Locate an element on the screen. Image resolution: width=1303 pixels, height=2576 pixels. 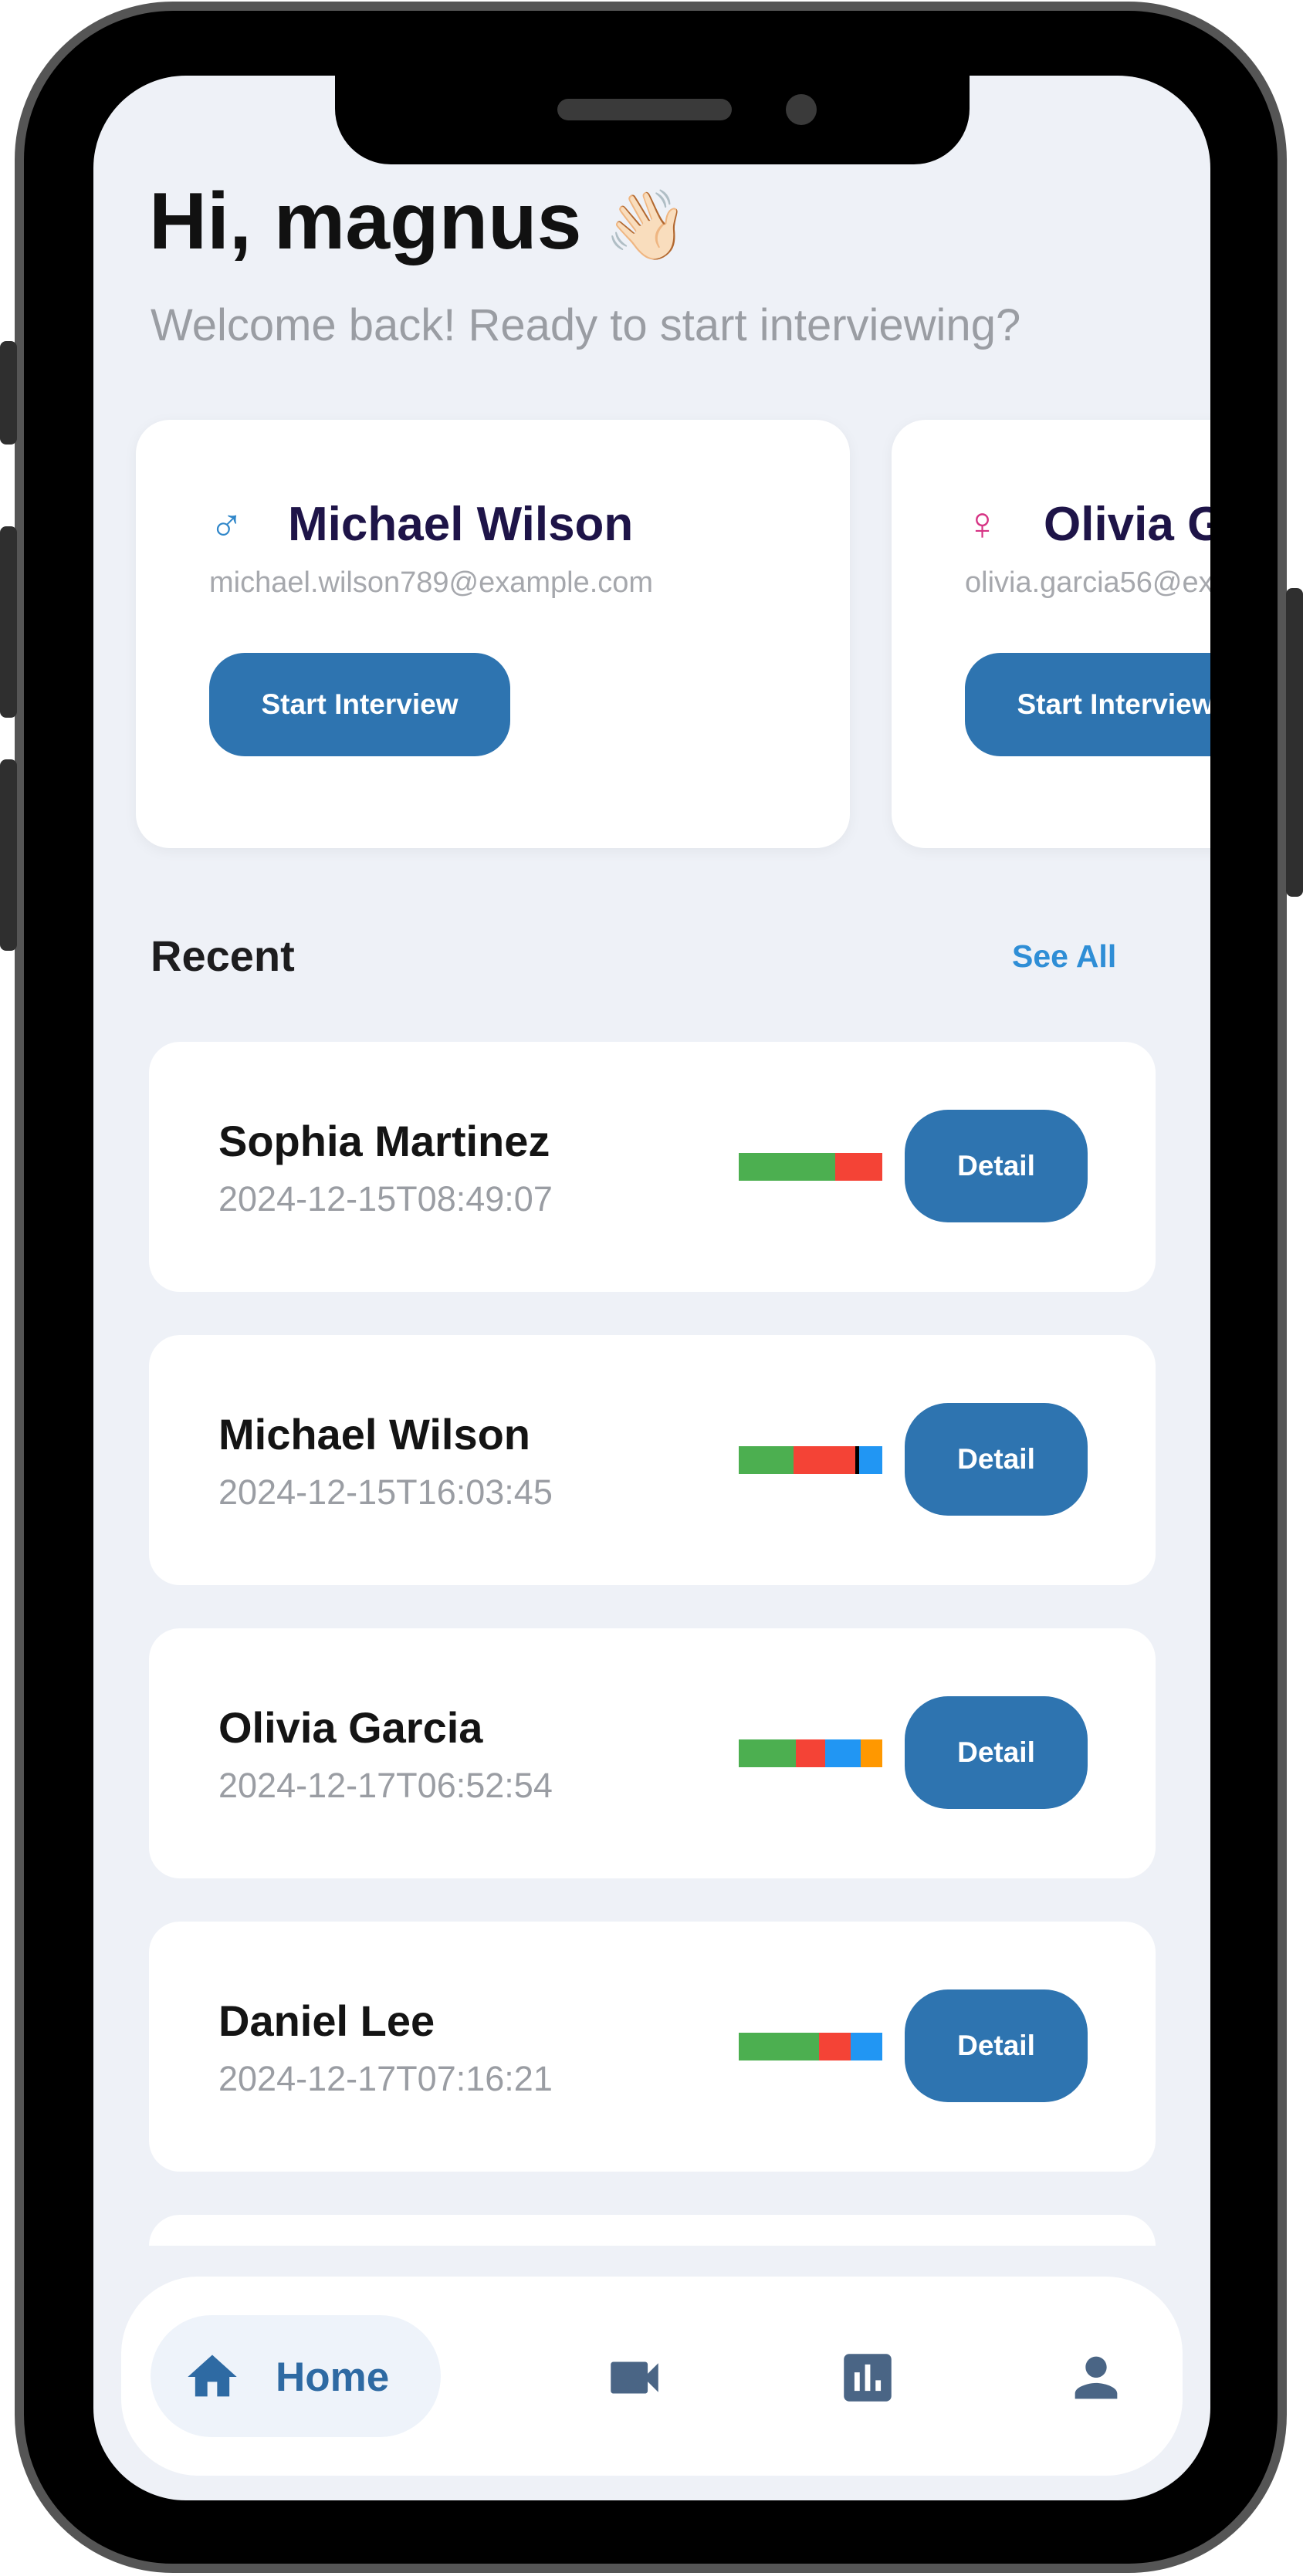
home-icon is located at coordinates (212, 2376).